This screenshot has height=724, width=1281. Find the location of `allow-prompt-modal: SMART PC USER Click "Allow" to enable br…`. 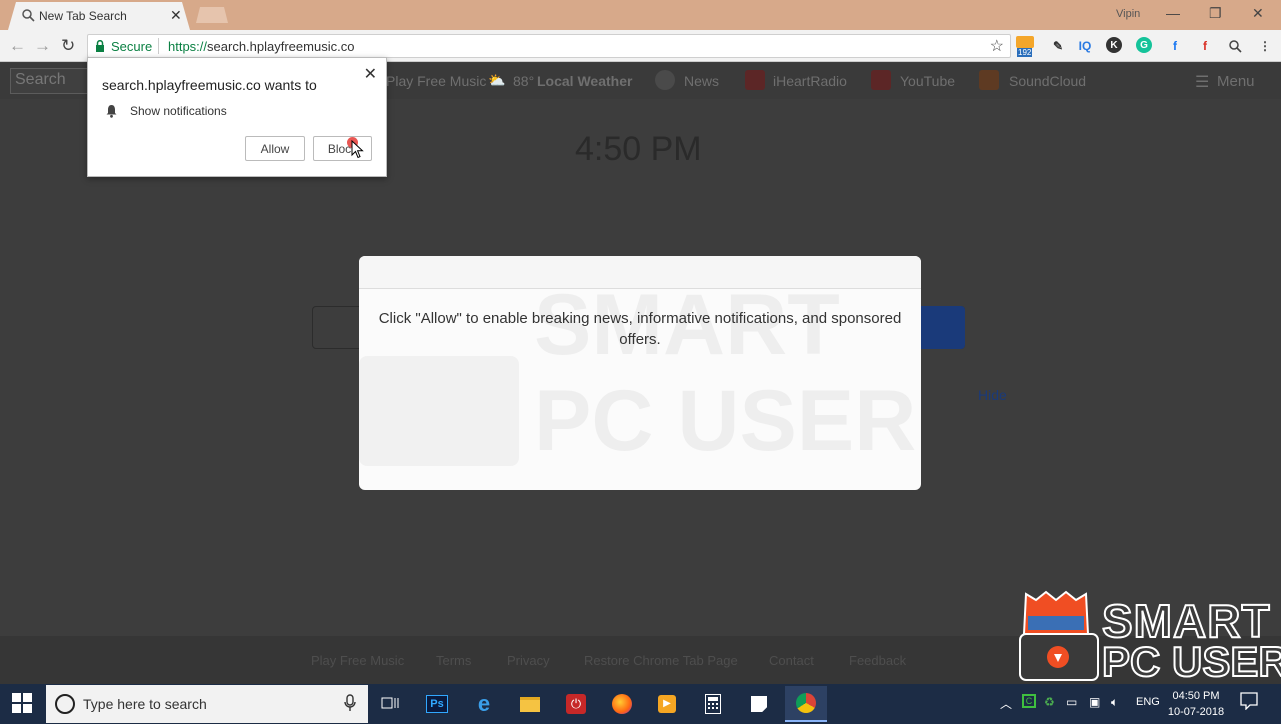

allow-prompt-modal: SMART PC USER Click "Allow" to enable br… is located at coordinates (640, 373).